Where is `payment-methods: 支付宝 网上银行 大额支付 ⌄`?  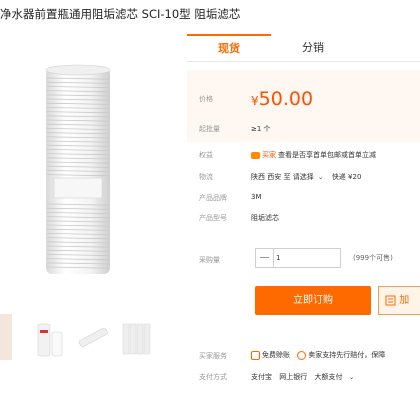 payment-methods: 支付宝 网上银行 大额支付 ⌄ is located at coordinates (303, 377).